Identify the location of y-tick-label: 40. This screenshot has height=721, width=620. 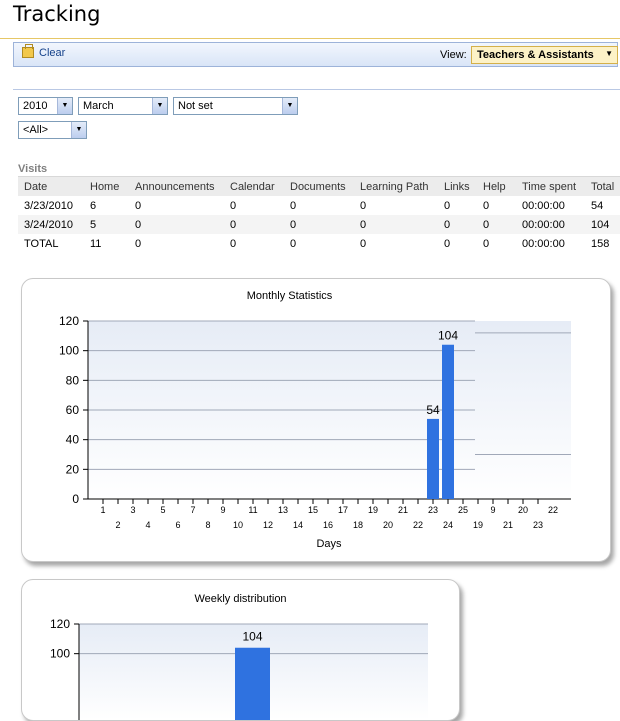
(73, 440).